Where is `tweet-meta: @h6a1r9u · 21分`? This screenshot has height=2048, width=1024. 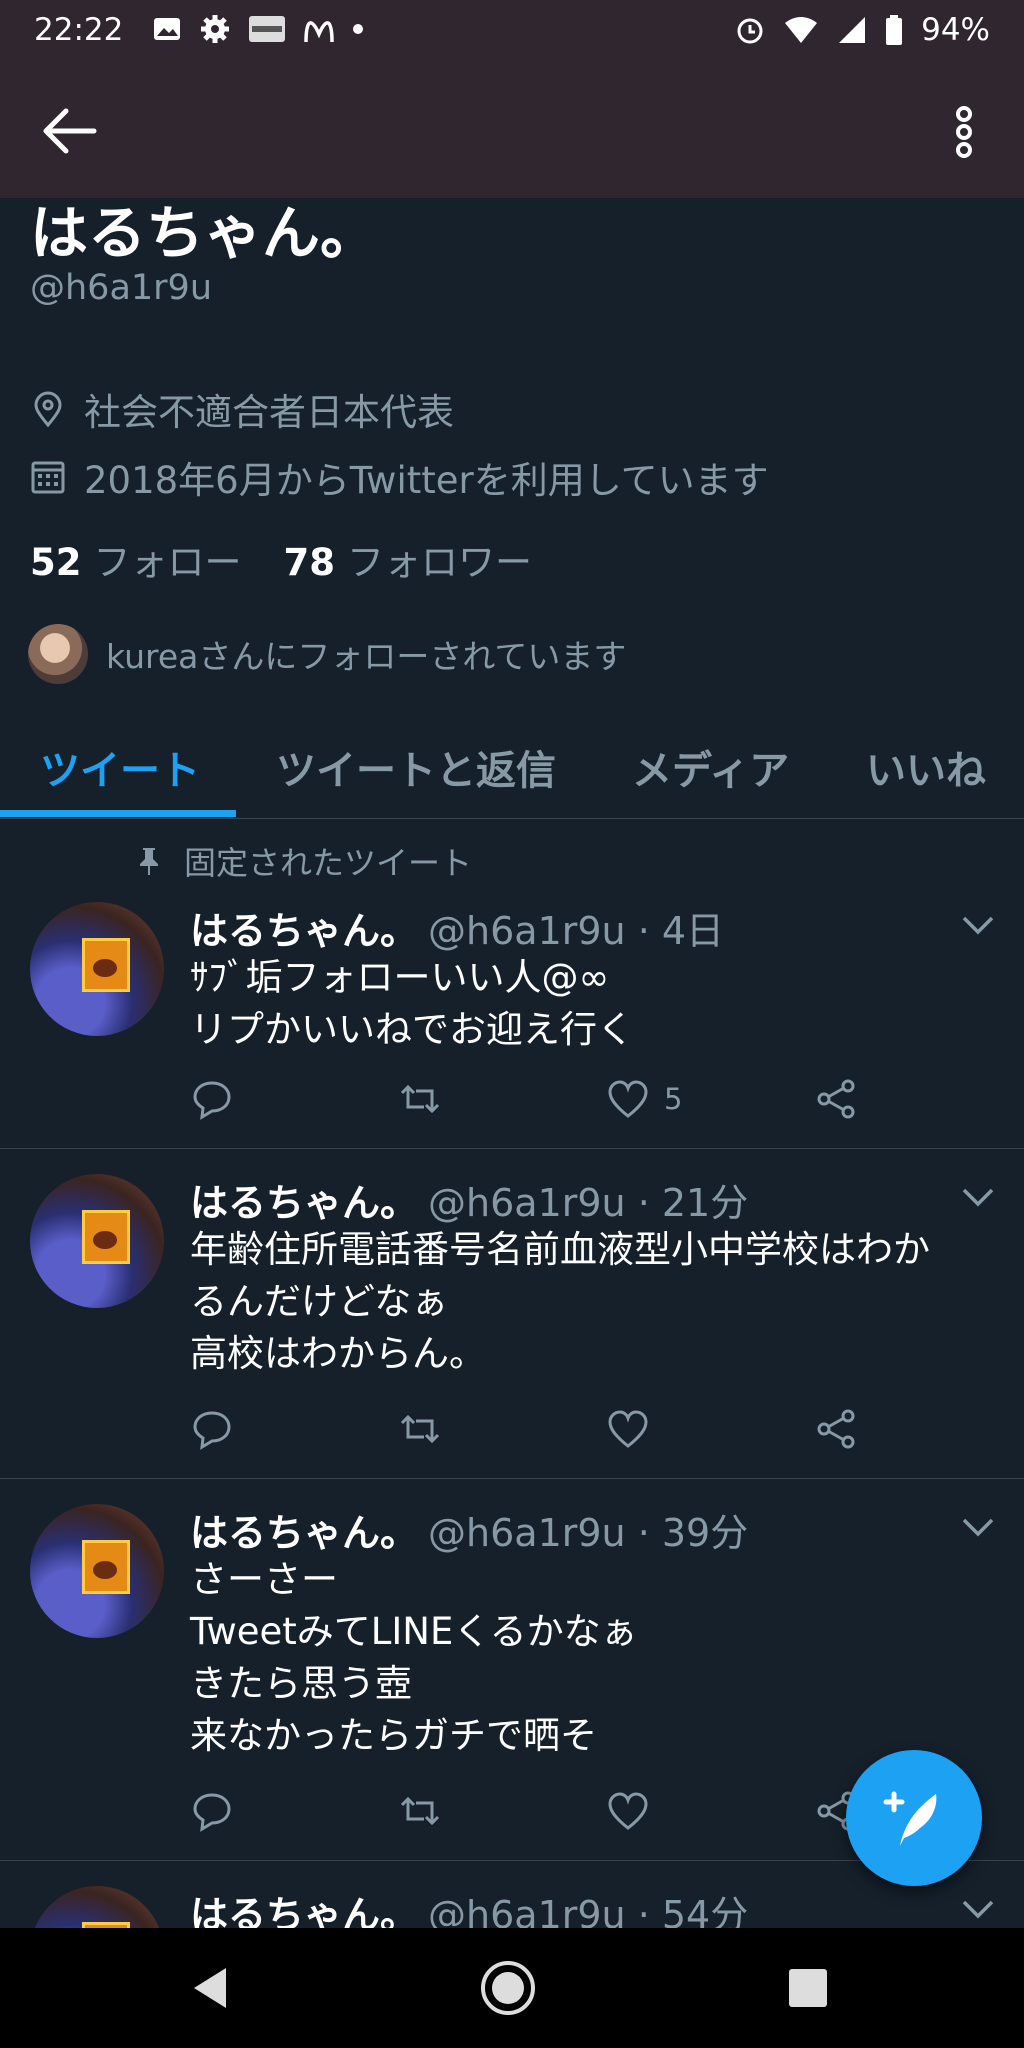 tweet-meta: @h6a1r9u · 21分 is located at coordinates (588, 1203).